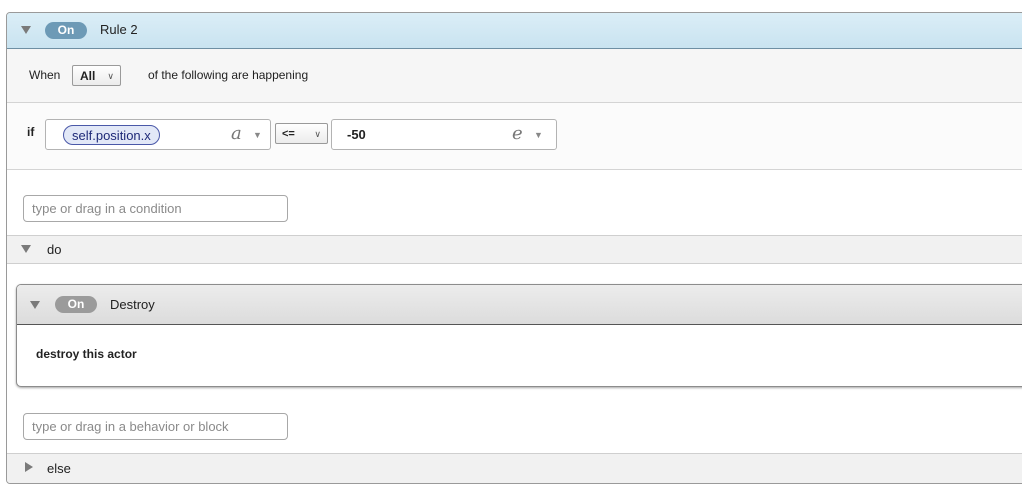 The image size is (1022, 484). Describe the element at coordinates (88, 76) in the screenshot. I see `match-select-value: All` at that location.